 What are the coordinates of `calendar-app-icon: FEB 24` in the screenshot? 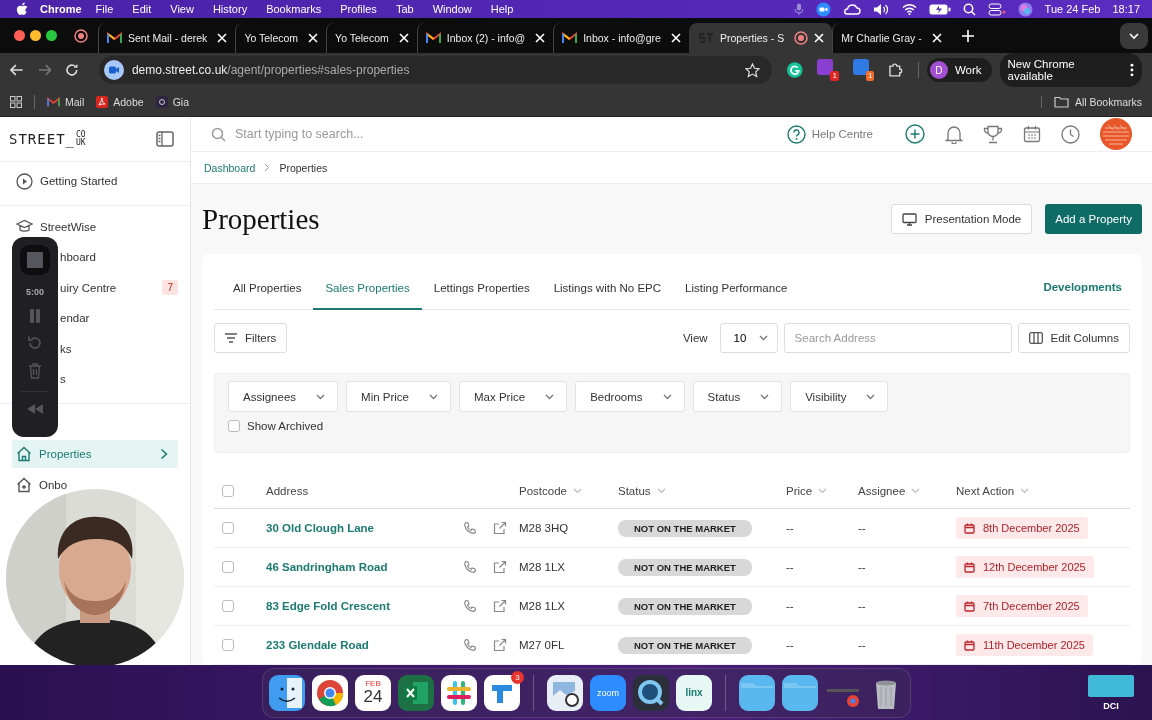 It's located at (373, 692).